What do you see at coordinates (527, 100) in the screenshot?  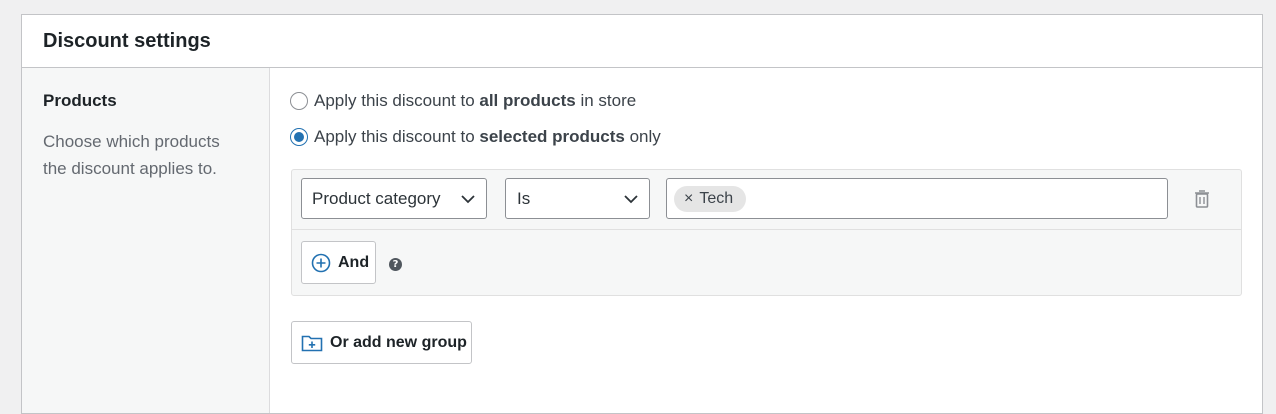 I see `option-text-bold: all products` at bounding box center [527, 100].